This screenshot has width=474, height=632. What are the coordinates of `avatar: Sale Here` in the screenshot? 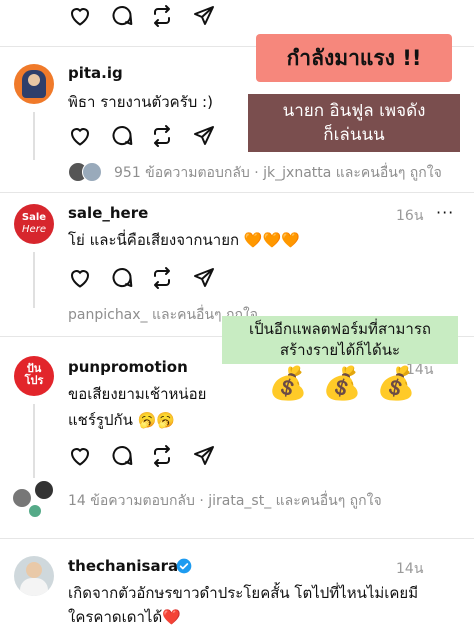 It's located at (34, 224).